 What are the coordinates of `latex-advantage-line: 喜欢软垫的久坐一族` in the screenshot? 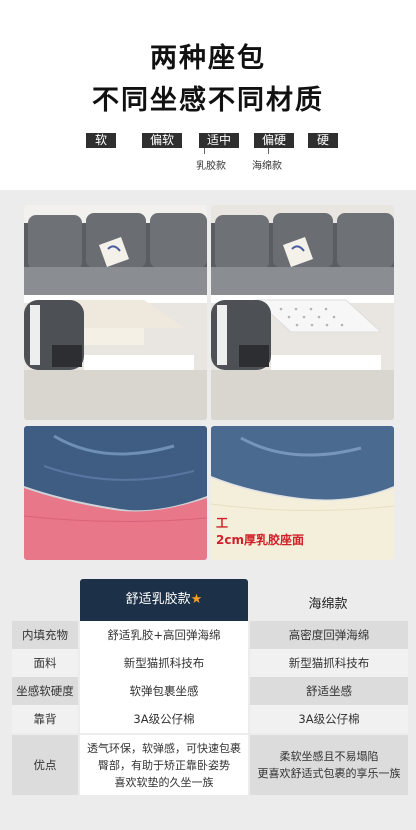 It's located at (164, 782).